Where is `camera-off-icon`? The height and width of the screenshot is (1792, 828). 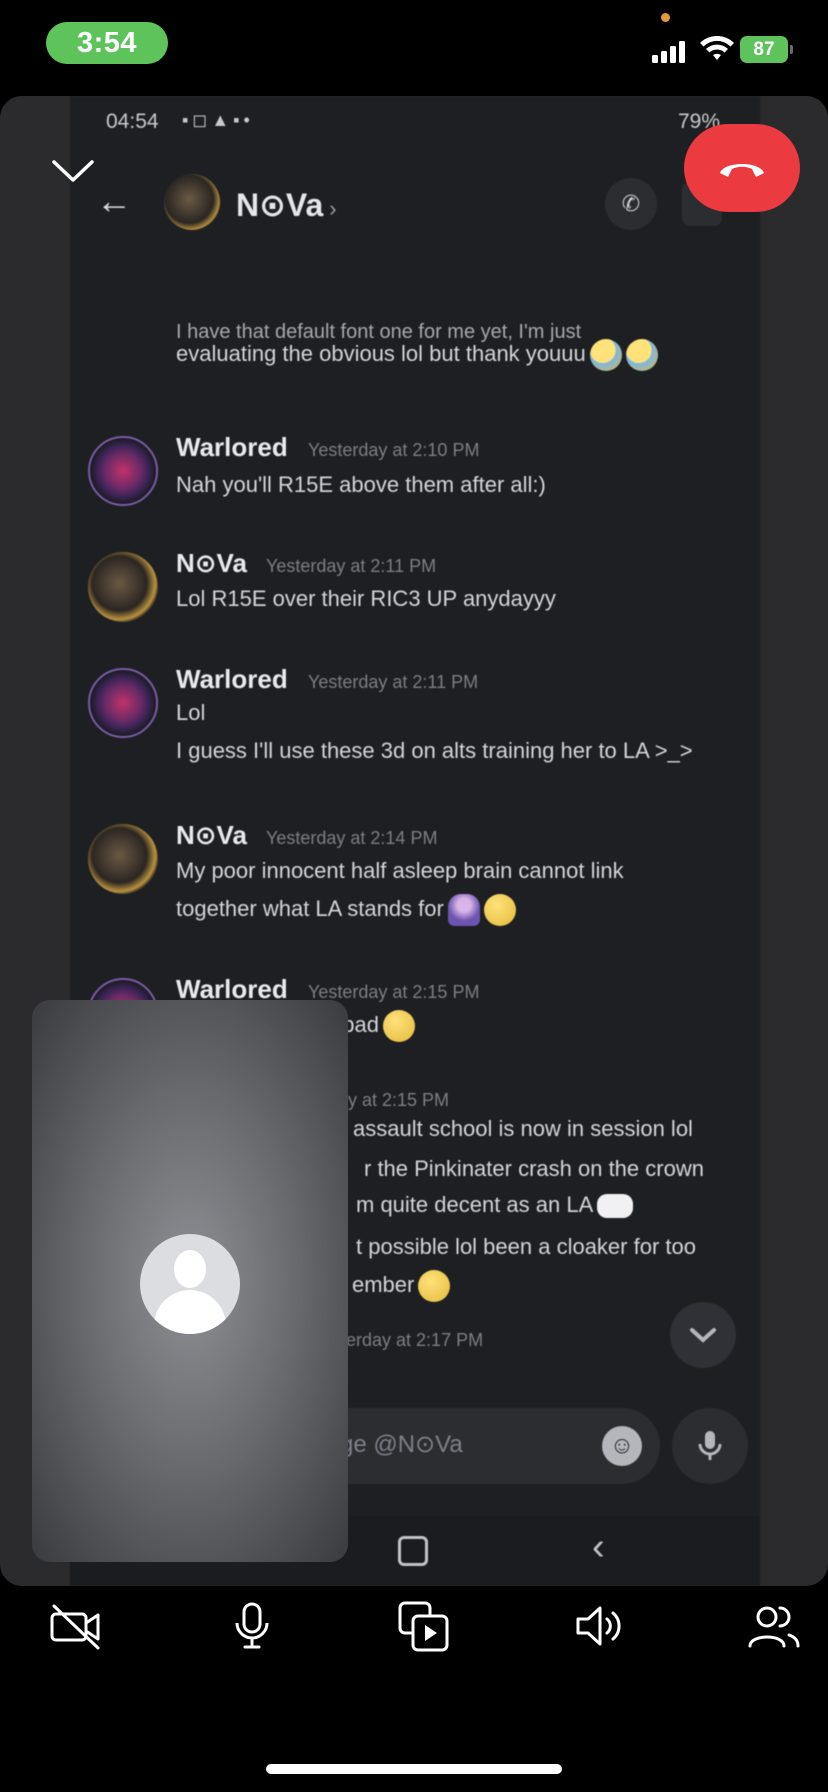 camera-off-icon is located at coordinates (75, 1627).